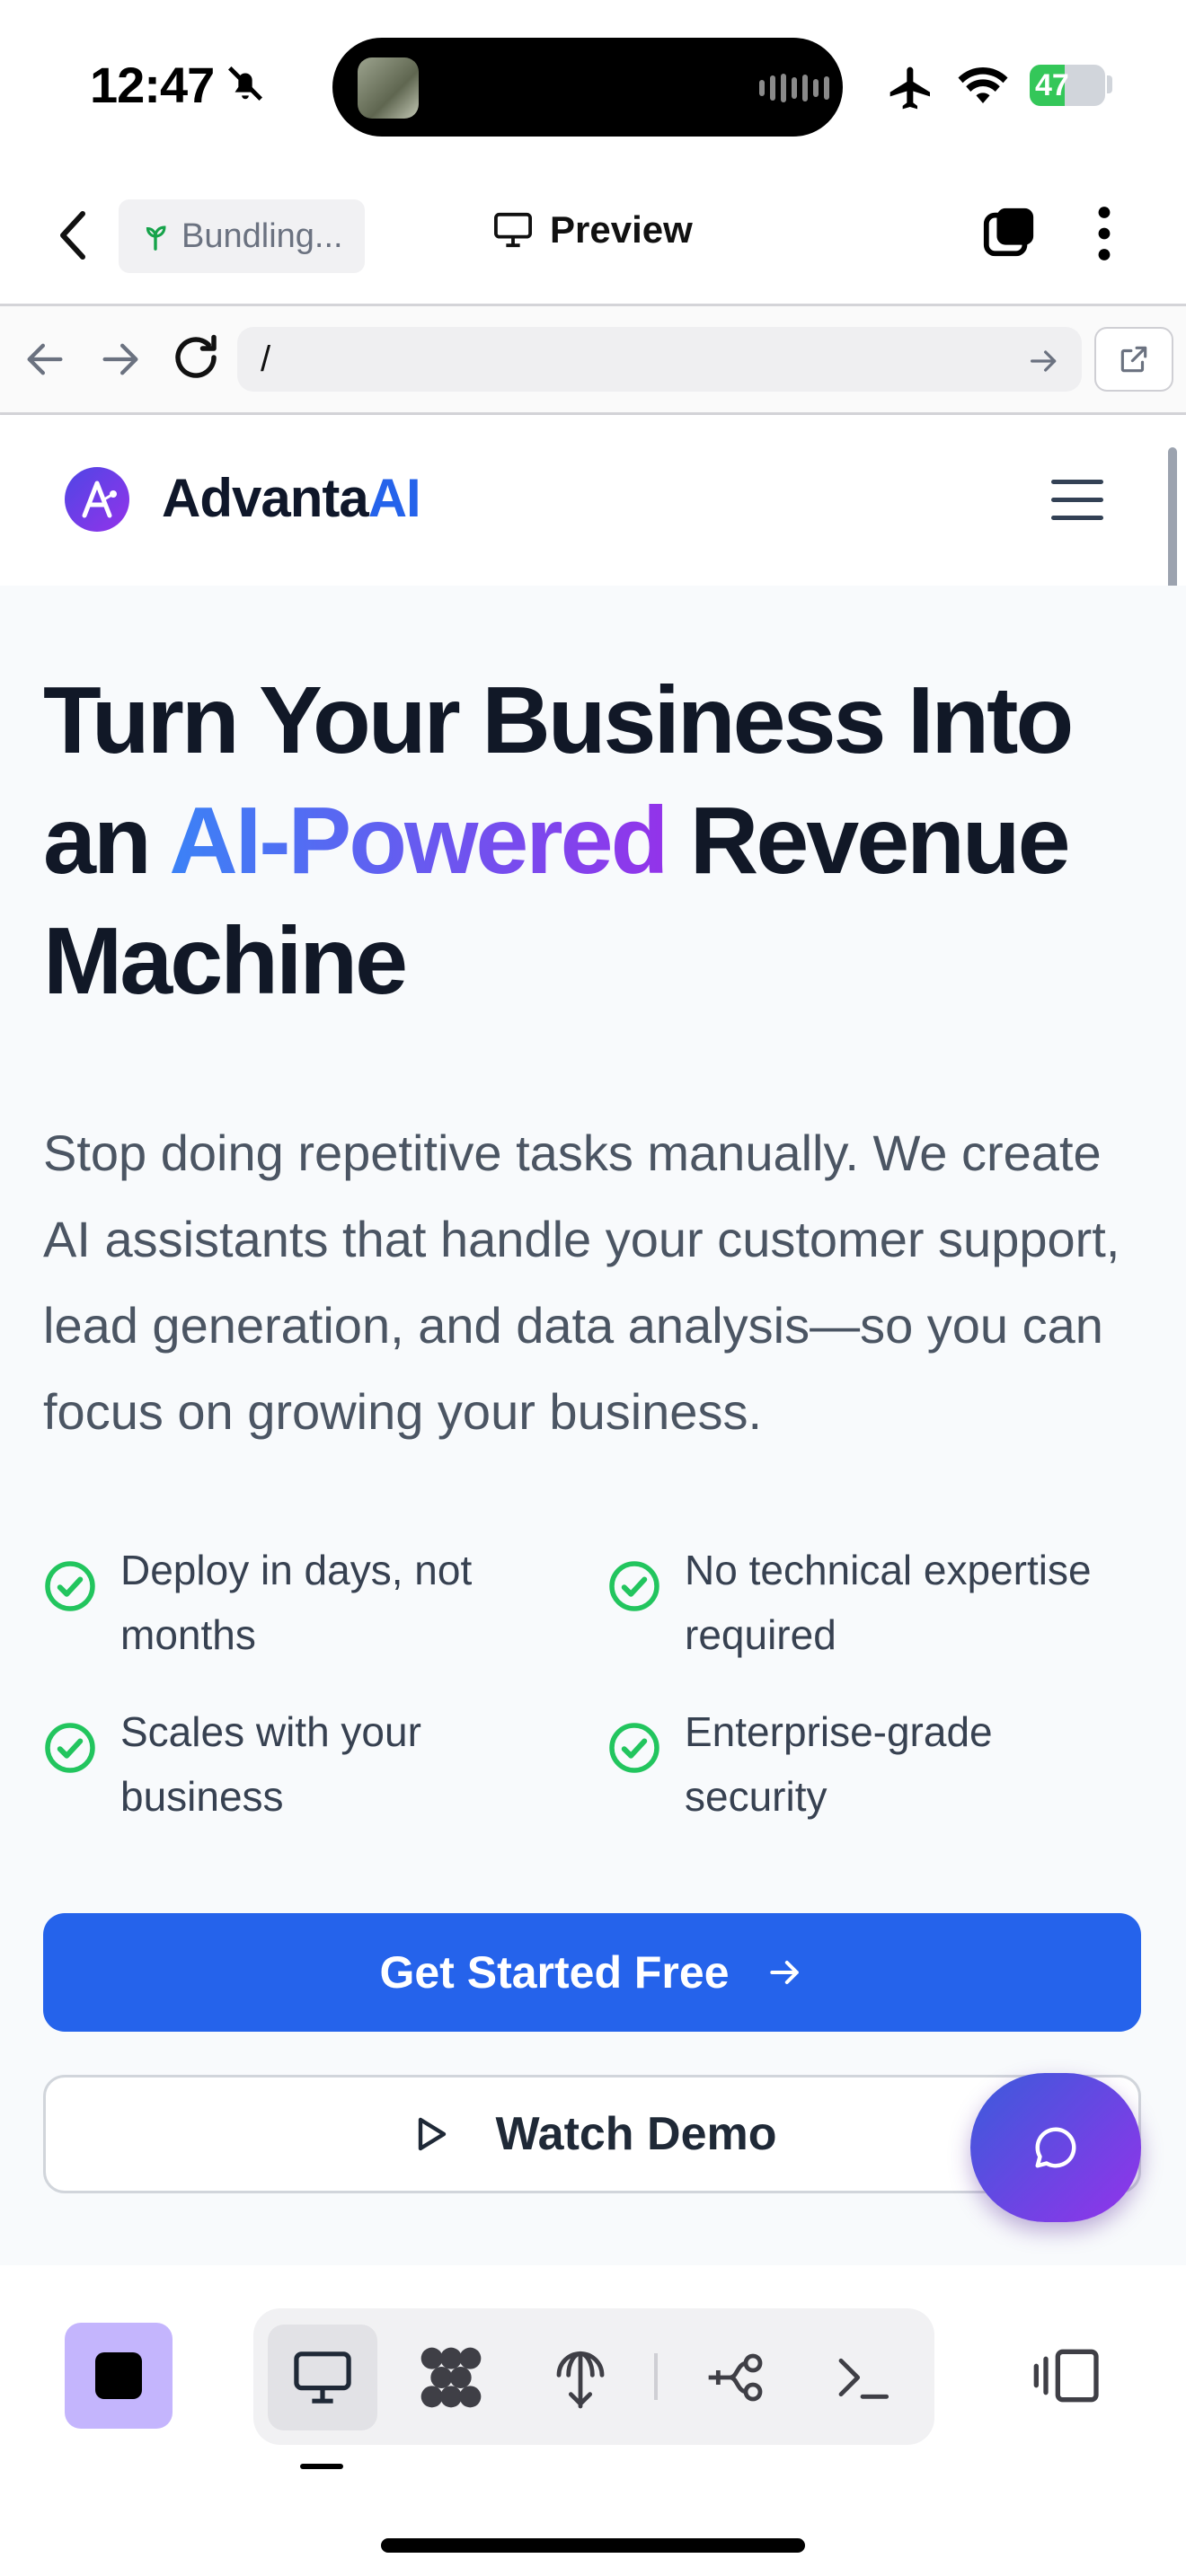 The width and height of the screenshot is (1186, 2576). I want to click on feature-text: No technical expertise required, so click(888, 1602).